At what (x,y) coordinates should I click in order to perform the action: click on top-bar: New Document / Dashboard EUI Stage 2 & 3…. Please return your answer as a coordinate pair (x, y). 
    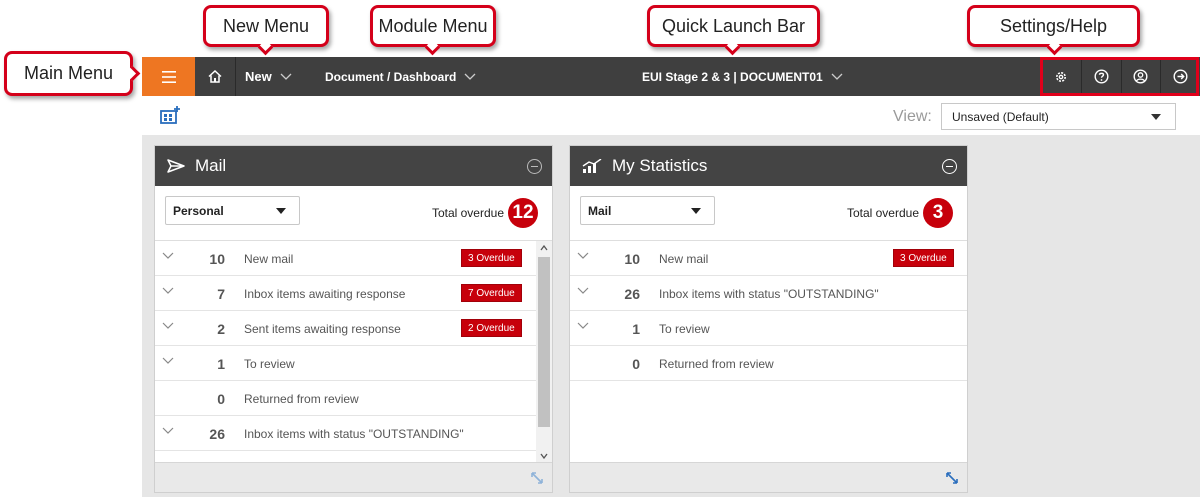
    Looking at the image, I should click on (671, 76).